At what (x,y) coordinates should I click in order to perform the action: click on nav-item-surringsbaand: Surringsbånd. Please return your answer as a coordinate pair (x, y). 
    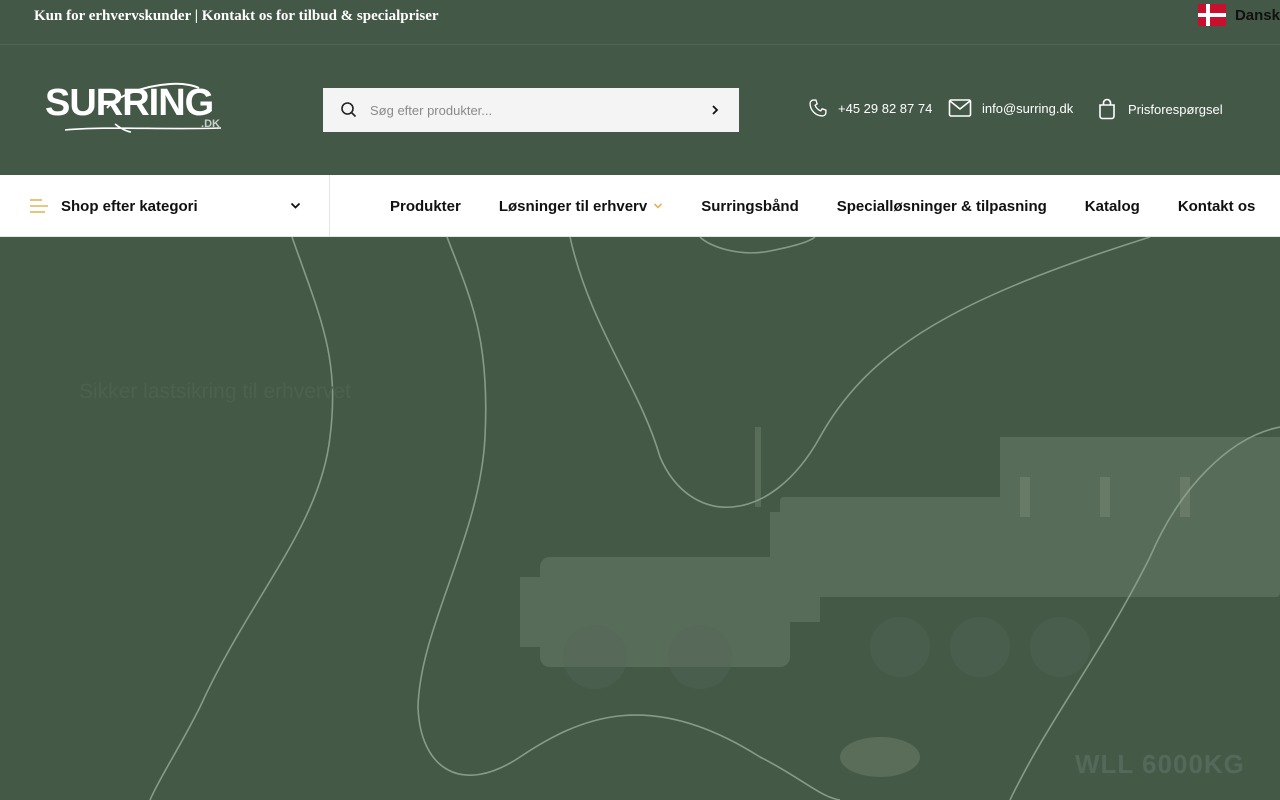
    Looking at the image, I should click on (750, 206).